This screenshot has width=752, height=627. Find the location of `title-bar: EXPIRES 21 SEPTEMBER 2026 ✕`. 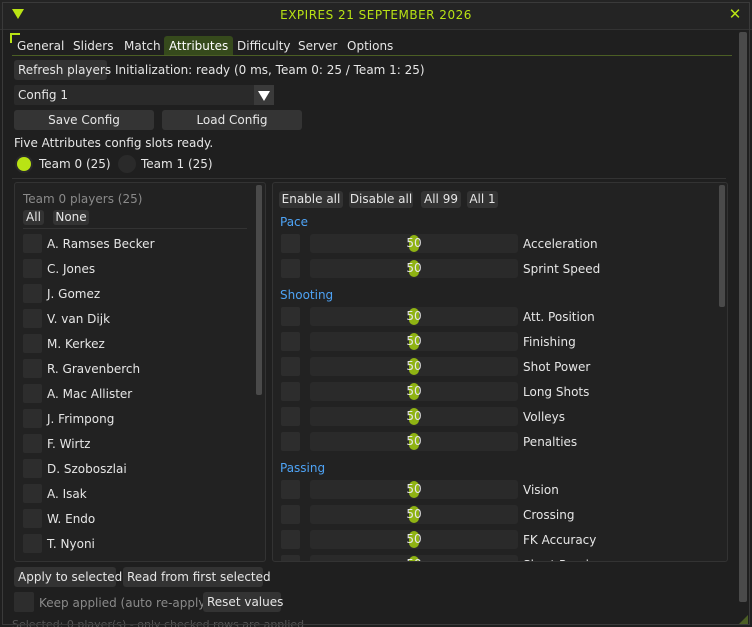

title-bar: EXPIRES 21 SEPTEMBER 2026 ✕ is located at coordinates (376, 15).